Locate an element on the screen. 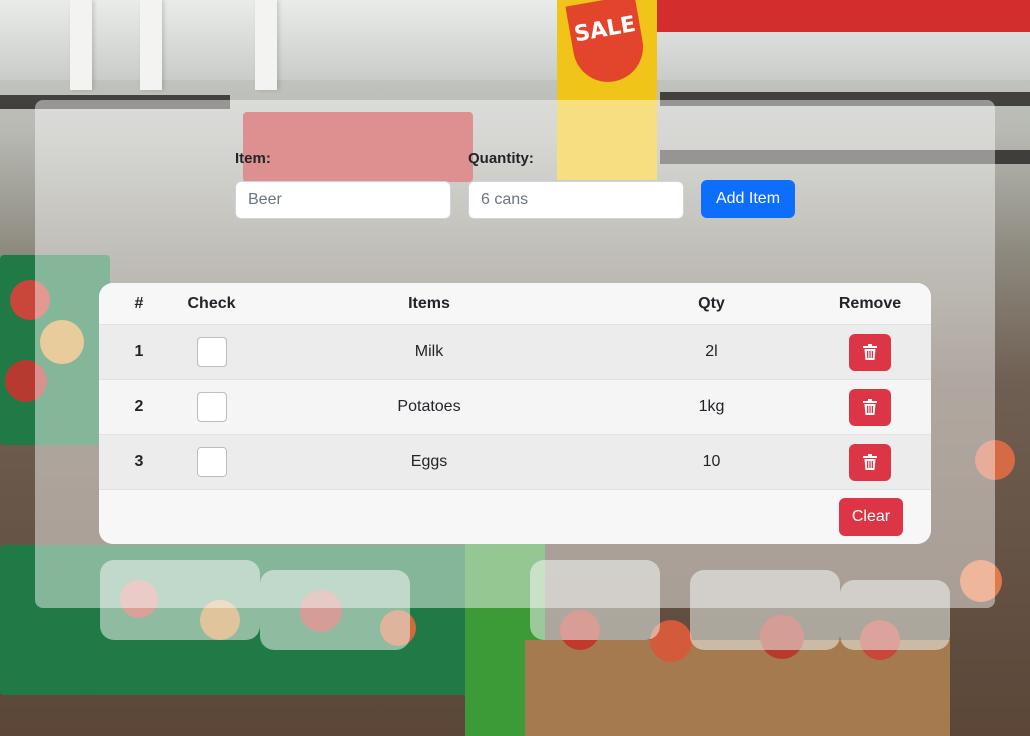 The image size is (1030, 736). row-item: Milk is located at coordinates (429, 351).